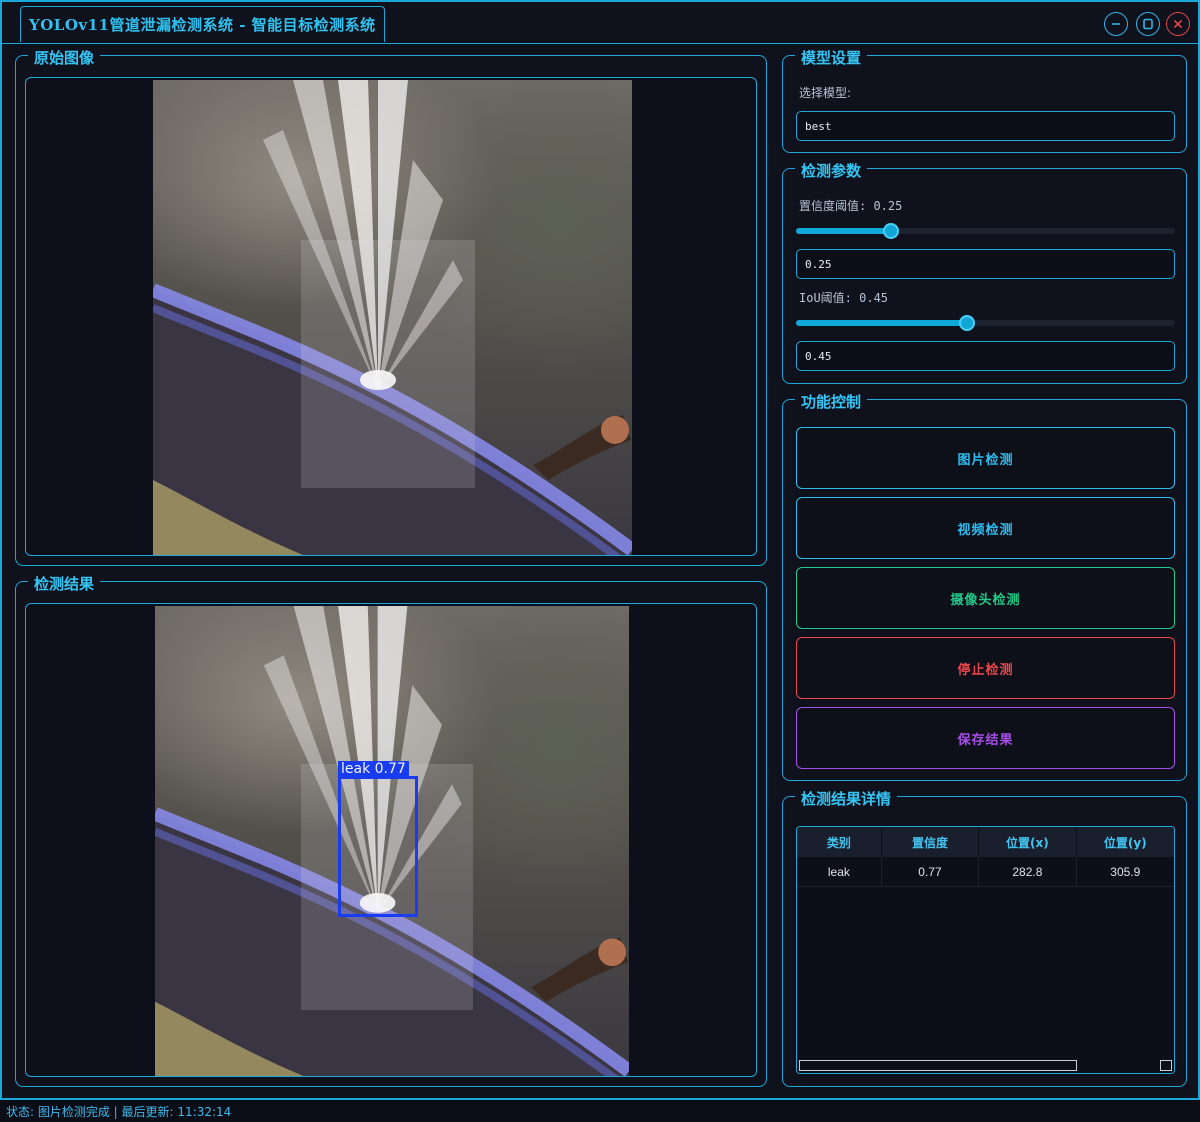 The width and height of the screenshot is (1200, 1122). What do you see at coordinates (825, 93) in the screenshot?
I see `model-select-label: 选择模型:` at bounding box center [825, 93].